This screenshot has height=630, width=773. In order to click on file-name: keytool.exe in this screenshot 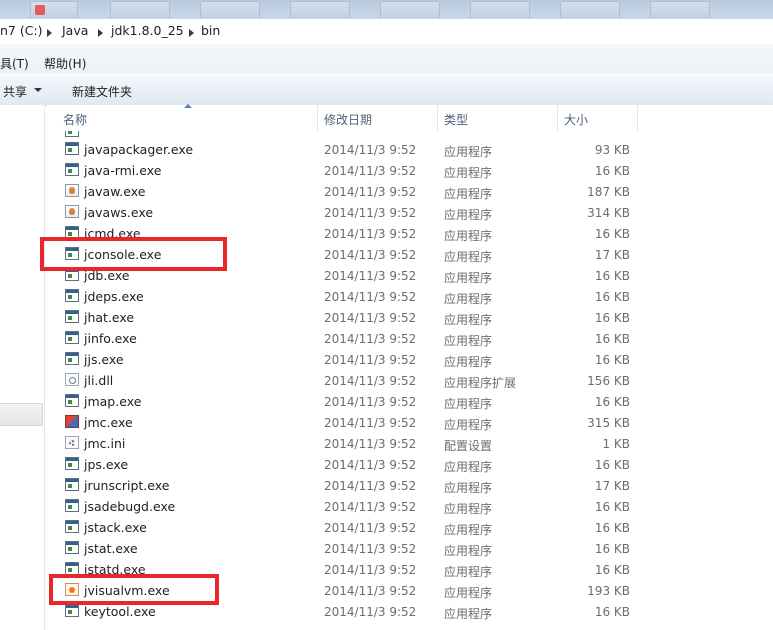, I will do `click(120, 611)`.